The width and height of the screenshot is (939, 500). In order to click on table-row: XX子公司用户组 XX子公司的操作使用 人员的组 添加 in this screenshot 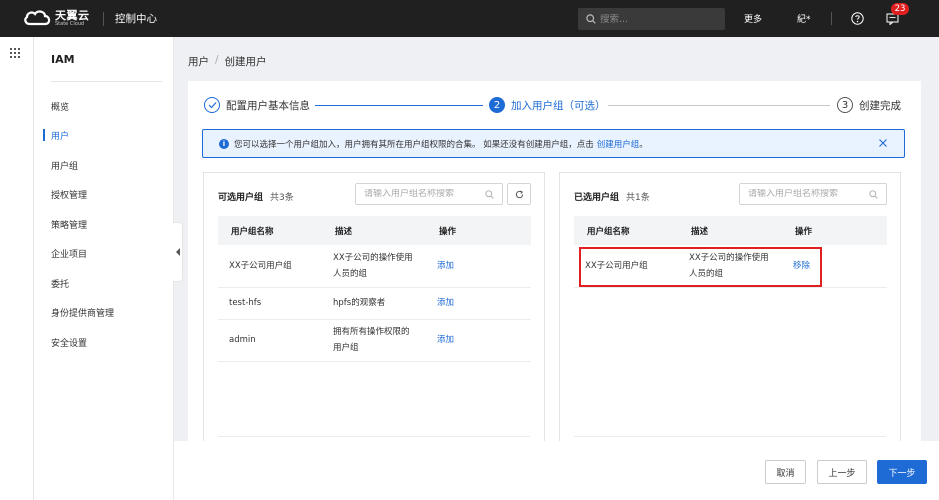, I will do `click(374, 266)`.